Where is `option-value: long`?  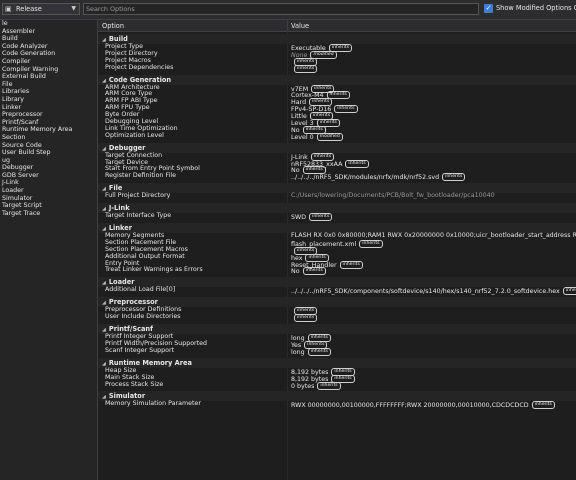 option-value: long is located at coordinates (298, 352).